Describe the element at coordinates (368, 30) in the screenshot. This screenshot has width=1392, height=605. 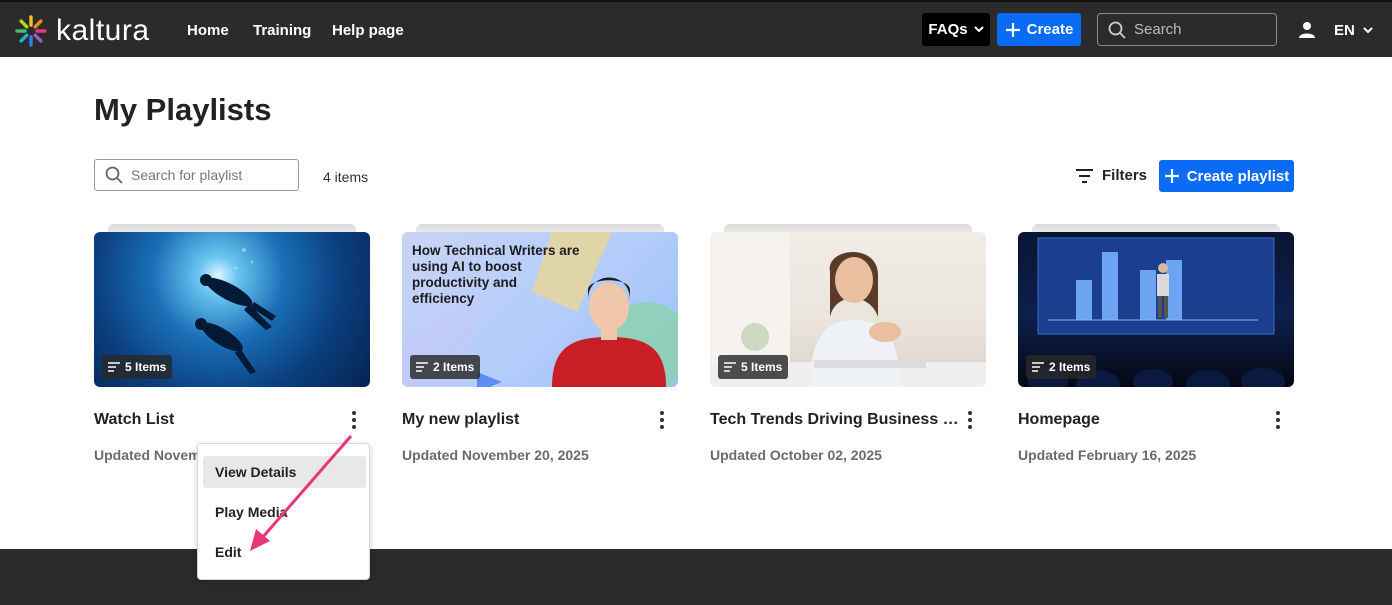
I see `nav-help-page: Help page` at that location.